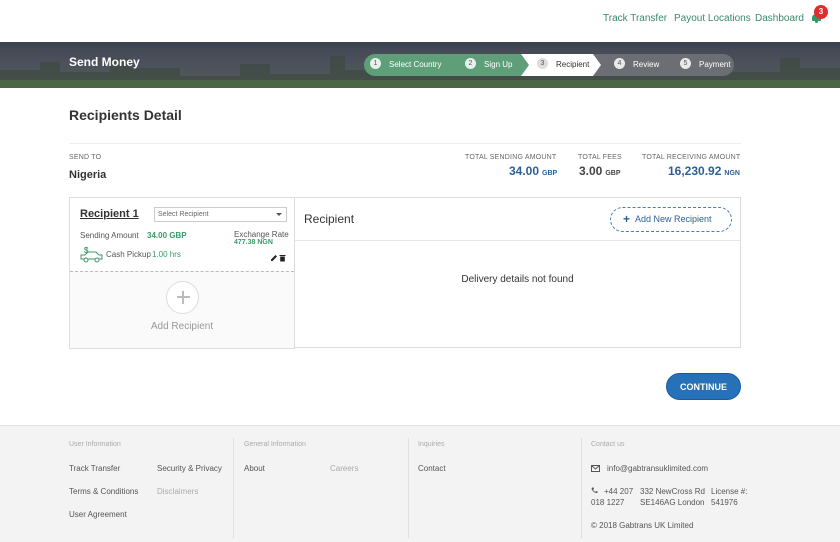 The width and height of the screenshot is (840, 542). What do you see at coordinates (517, 219) in the screenshot?
I see `recipient-panel-header: Recipient + Add New Recipient` at bounding box center [517, 219].